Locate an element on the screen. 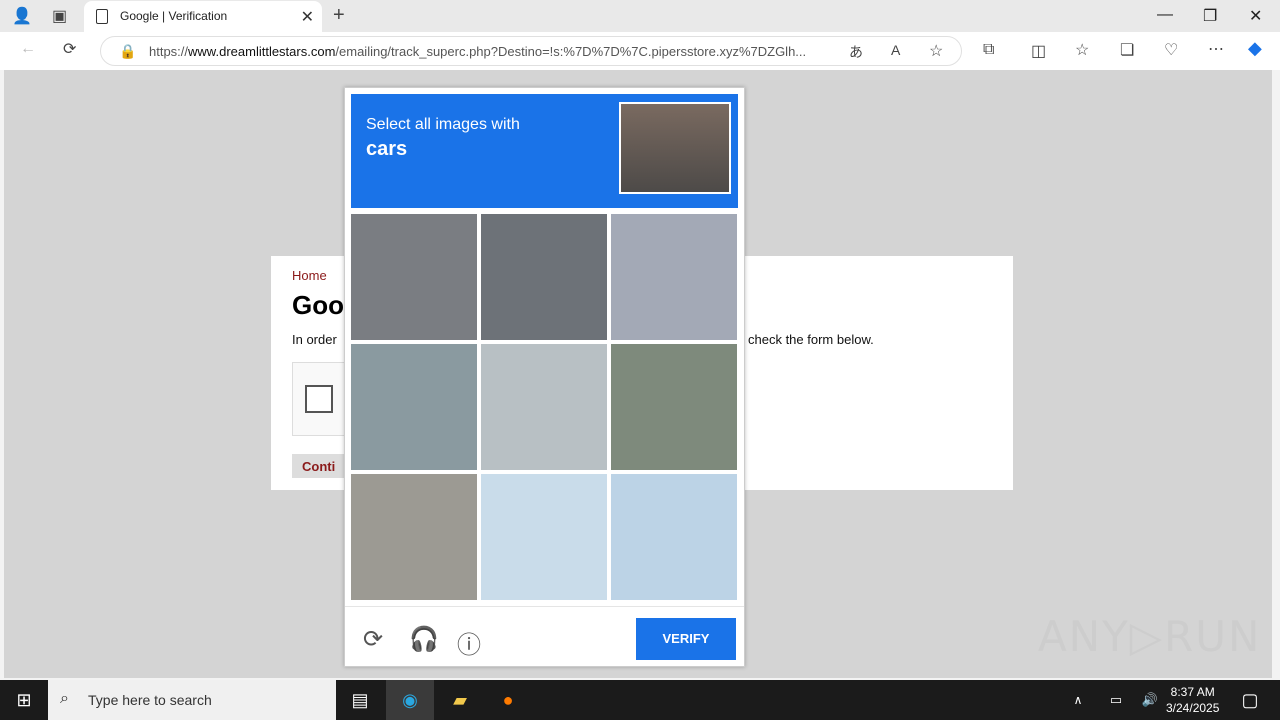 Image resolution: width=1280 pixels, height=720 pixels. extensions-icon: ⧉ is located at coordinates (988, 50).